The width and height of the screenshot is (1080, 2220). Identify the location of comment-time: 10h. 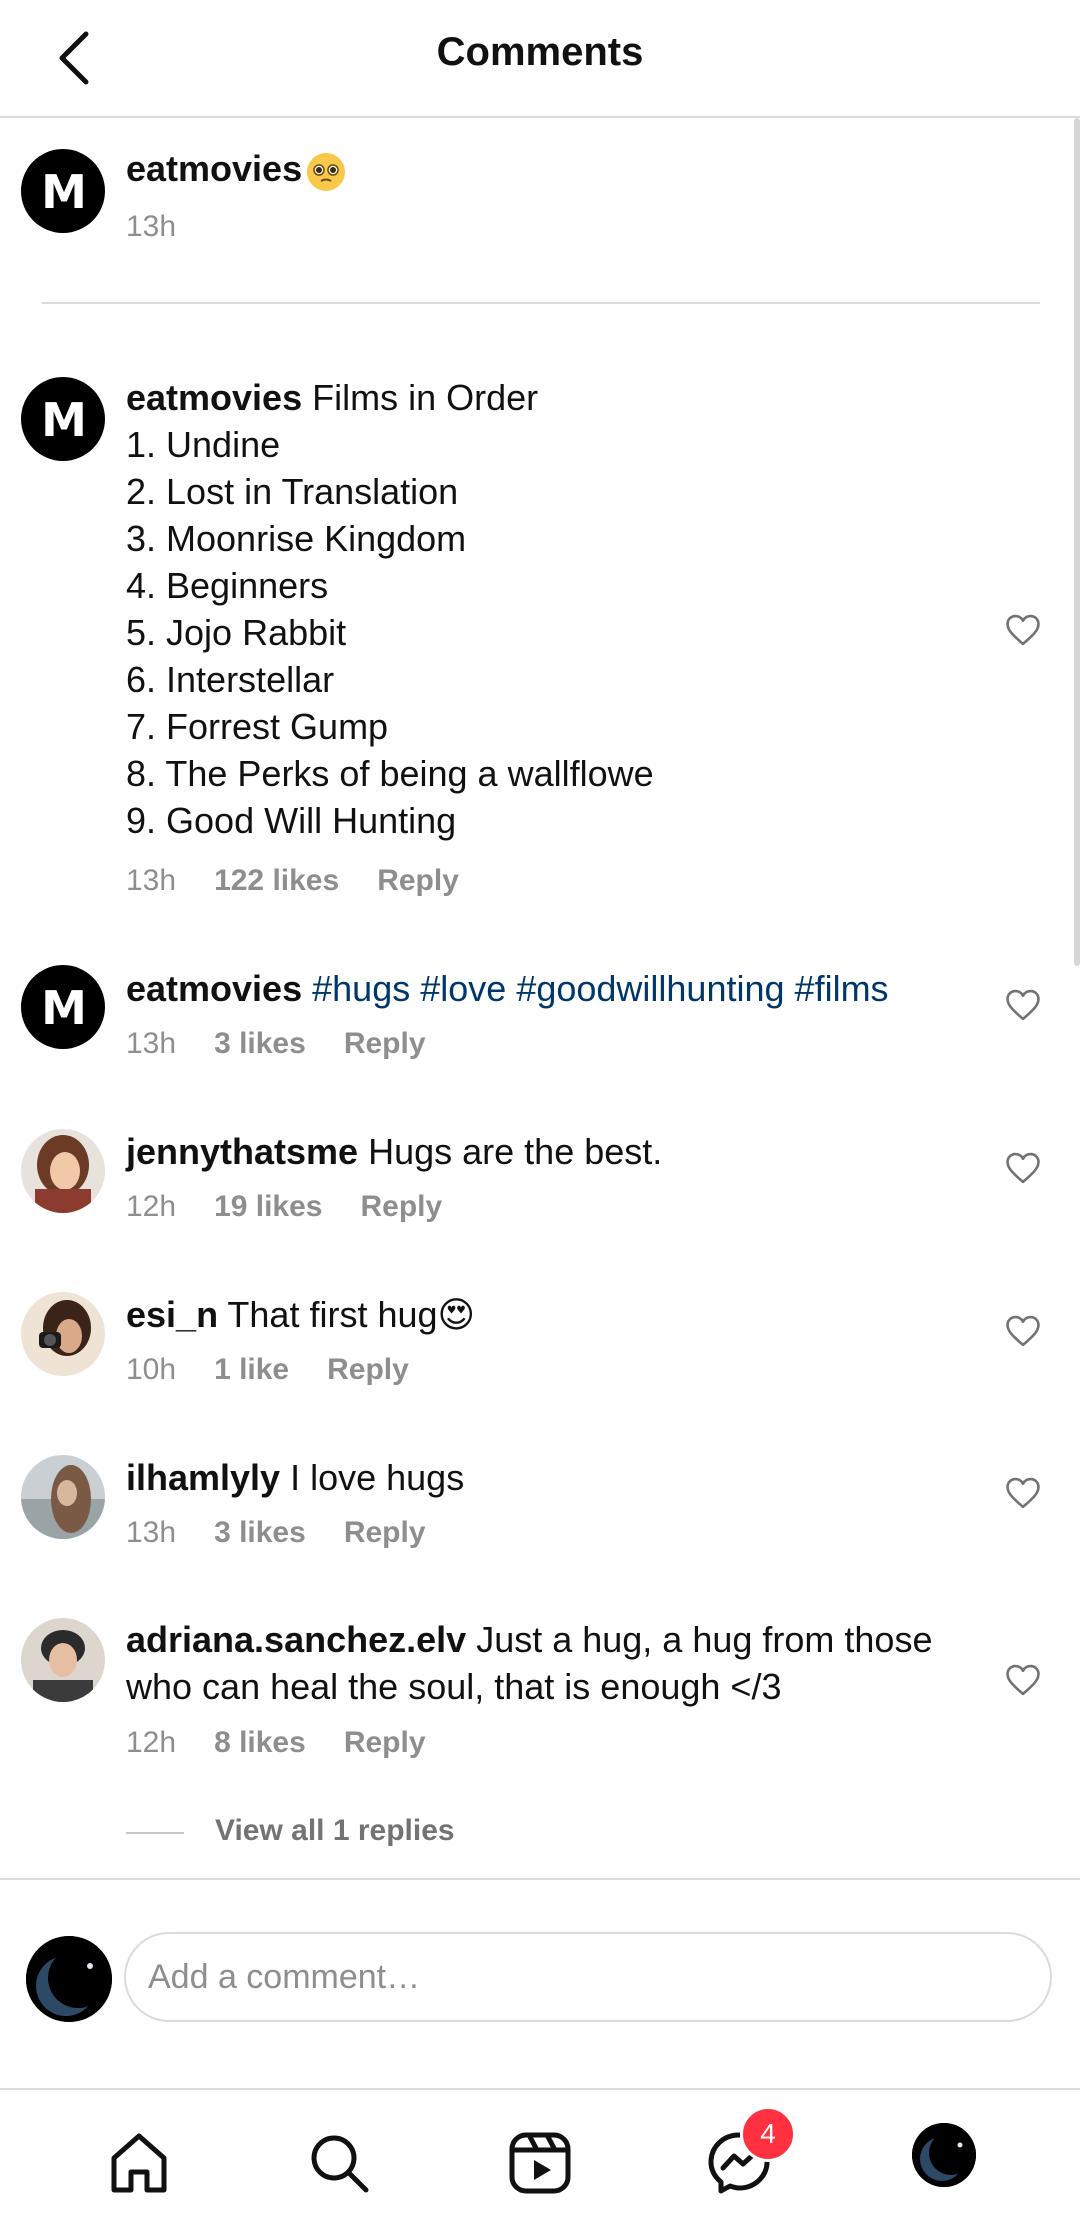
(151, 1369).